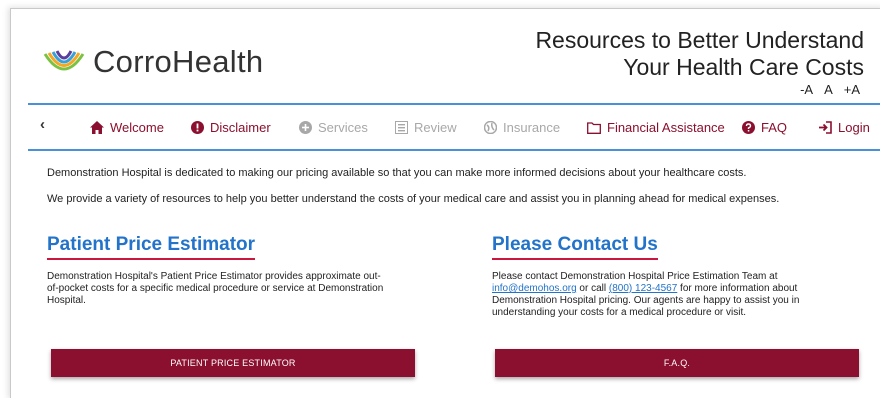 Image resolution: width=880 pixels, height=398 pixels. What do you see at coordinates (852, 89) in the screenshot?
I see `font-size-increase-button: +A` at bounding box center [852, 89].